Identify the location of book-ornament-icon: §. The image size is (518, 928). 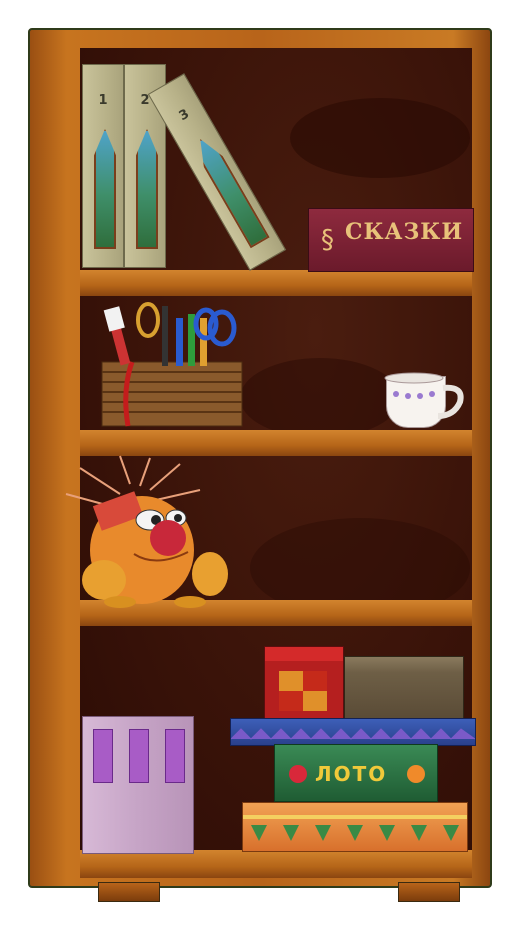
(327, 240).